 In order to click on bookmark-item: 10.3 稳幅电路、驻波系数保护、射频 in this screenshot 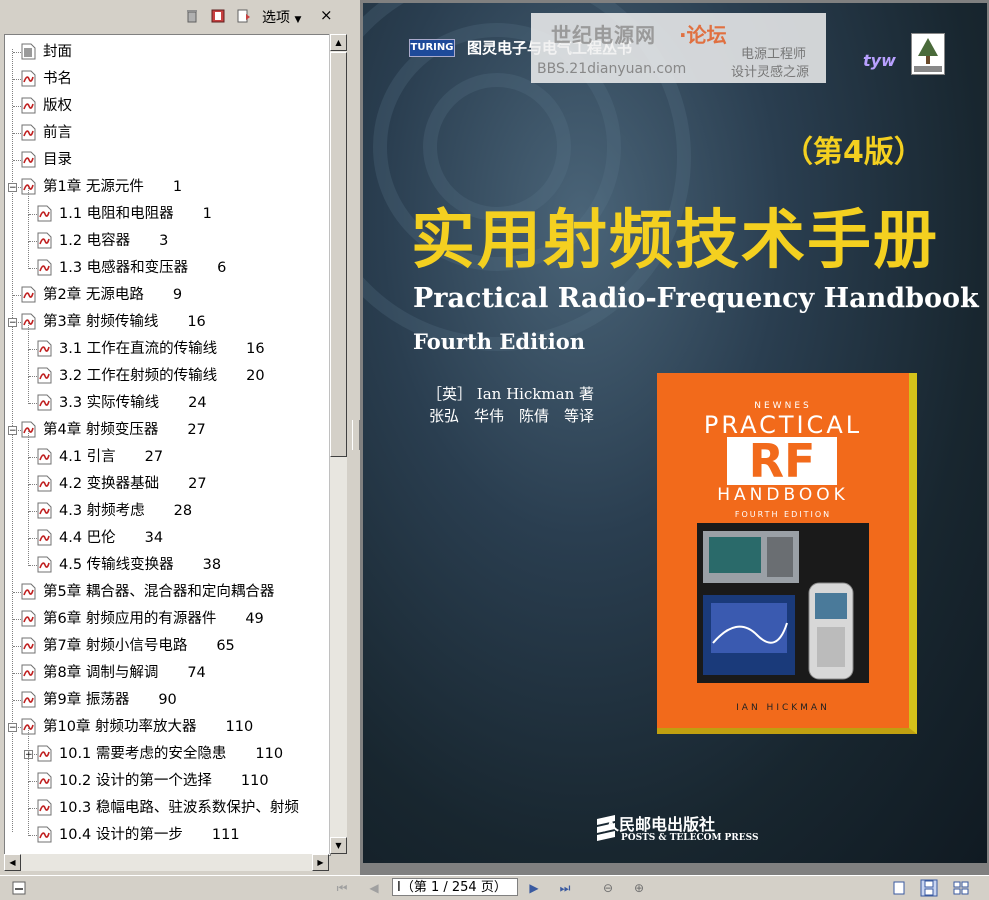, I will do `click(167, 802)`.